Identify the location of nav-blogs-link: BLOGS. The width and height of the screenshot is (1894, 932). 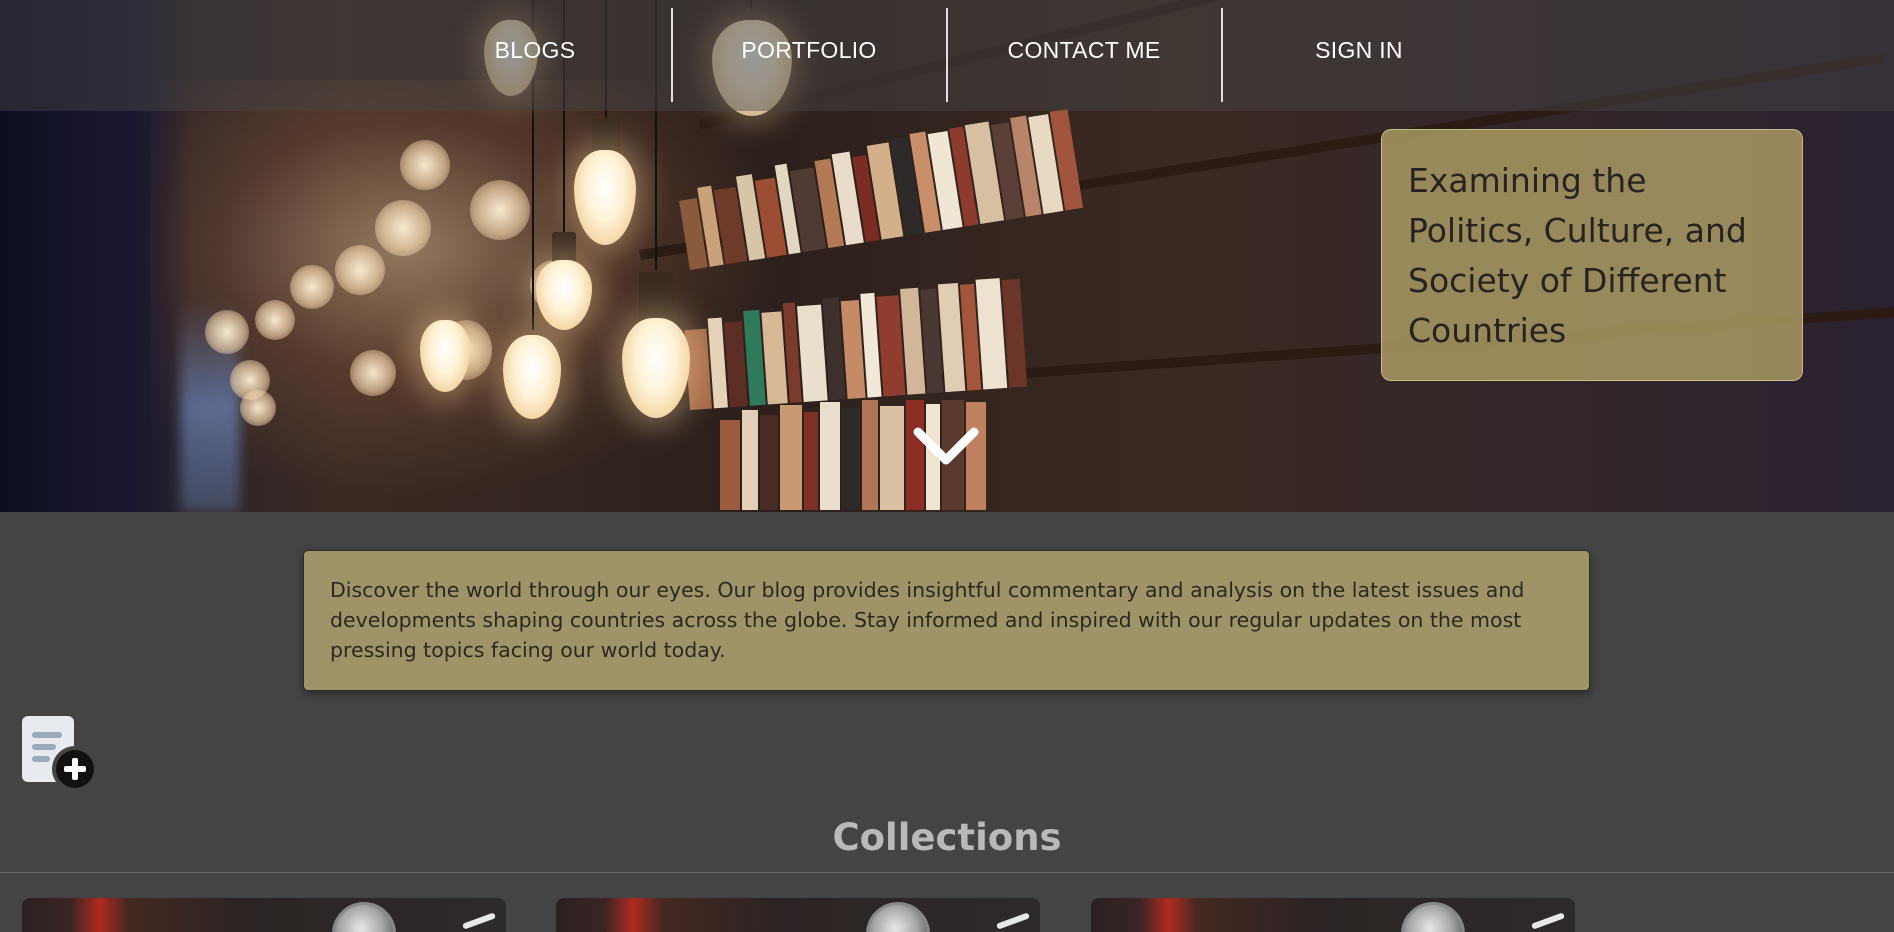
(535, 55).